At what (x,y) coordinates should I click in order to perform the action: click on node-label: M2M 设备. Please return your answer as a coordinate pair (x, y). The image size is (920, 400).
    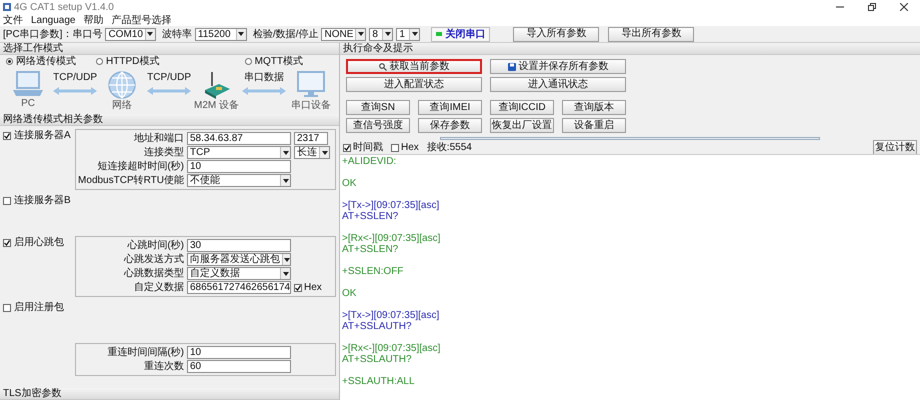
    Looking at the image, I should click on (216, 105).